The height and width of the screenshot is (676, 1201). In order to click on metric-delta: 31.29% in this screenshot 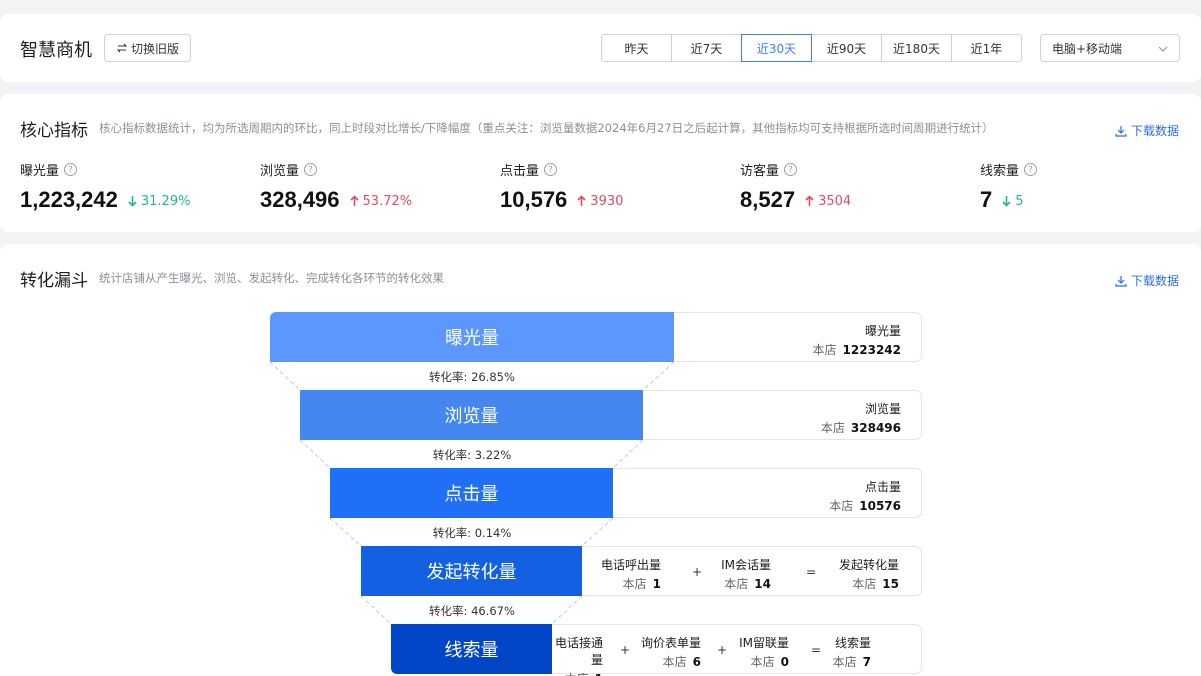, I will do `click(159, 201)`.